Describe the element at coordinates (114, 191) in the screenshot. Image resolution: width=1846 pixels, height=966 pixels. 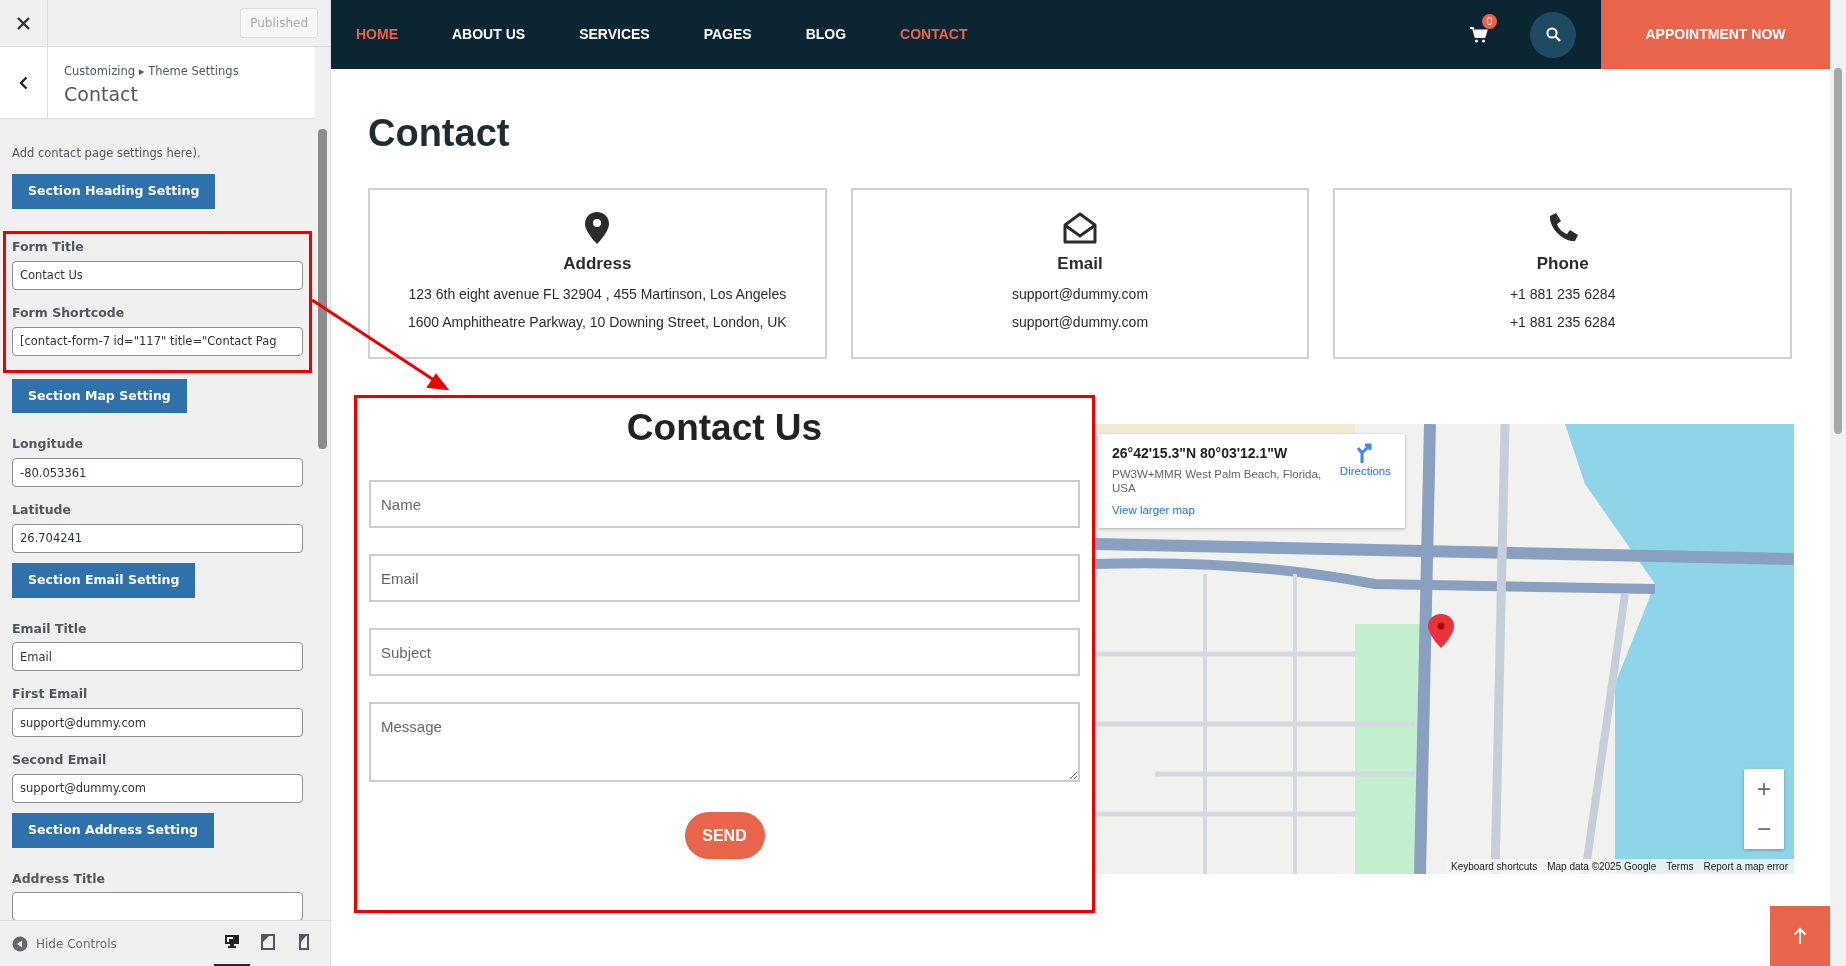
I see `section-button: Section Heading Setting` at that location.